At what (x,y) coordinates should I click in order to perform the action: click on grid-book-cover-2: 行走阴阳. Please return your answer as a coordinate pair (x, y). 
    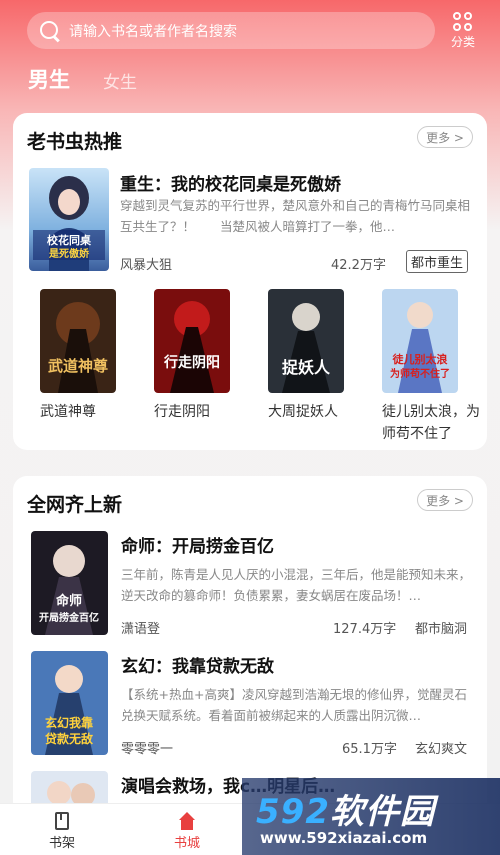
    Looking at the image, I should click on (192, 341).